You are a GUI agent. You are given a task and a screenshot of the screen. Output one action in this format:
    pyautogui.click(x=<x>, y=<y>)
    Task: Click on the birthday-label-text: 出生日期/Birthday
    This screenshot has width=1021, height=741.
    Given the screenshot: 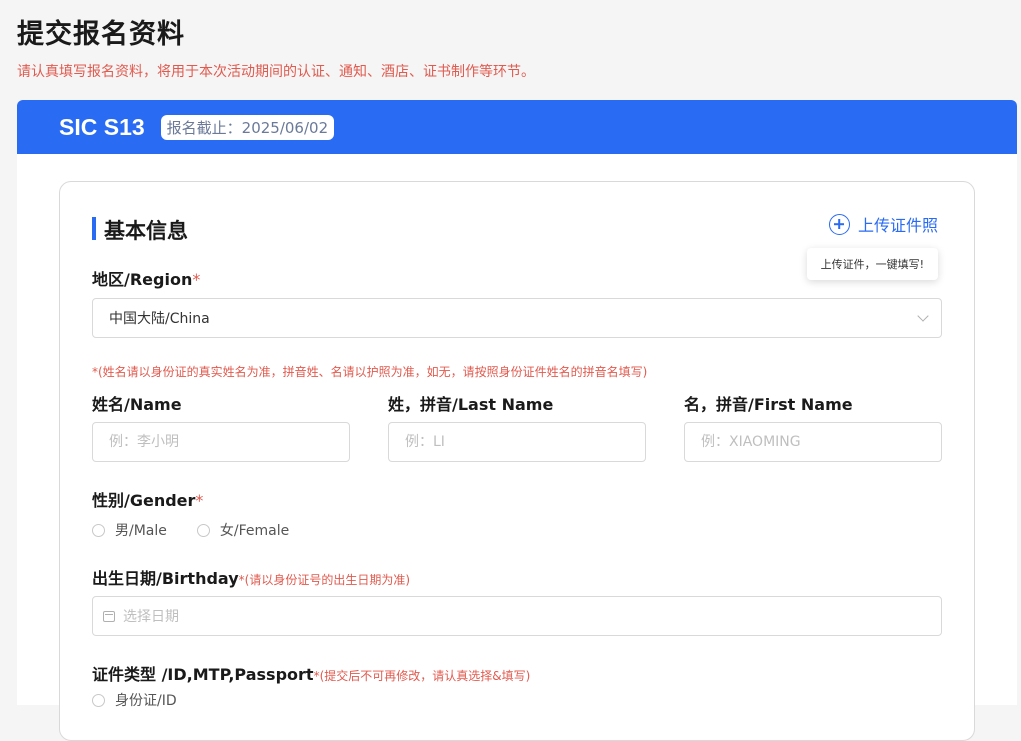 What is the action you would take?
    pyautogui.click(x=165, y=578)
    